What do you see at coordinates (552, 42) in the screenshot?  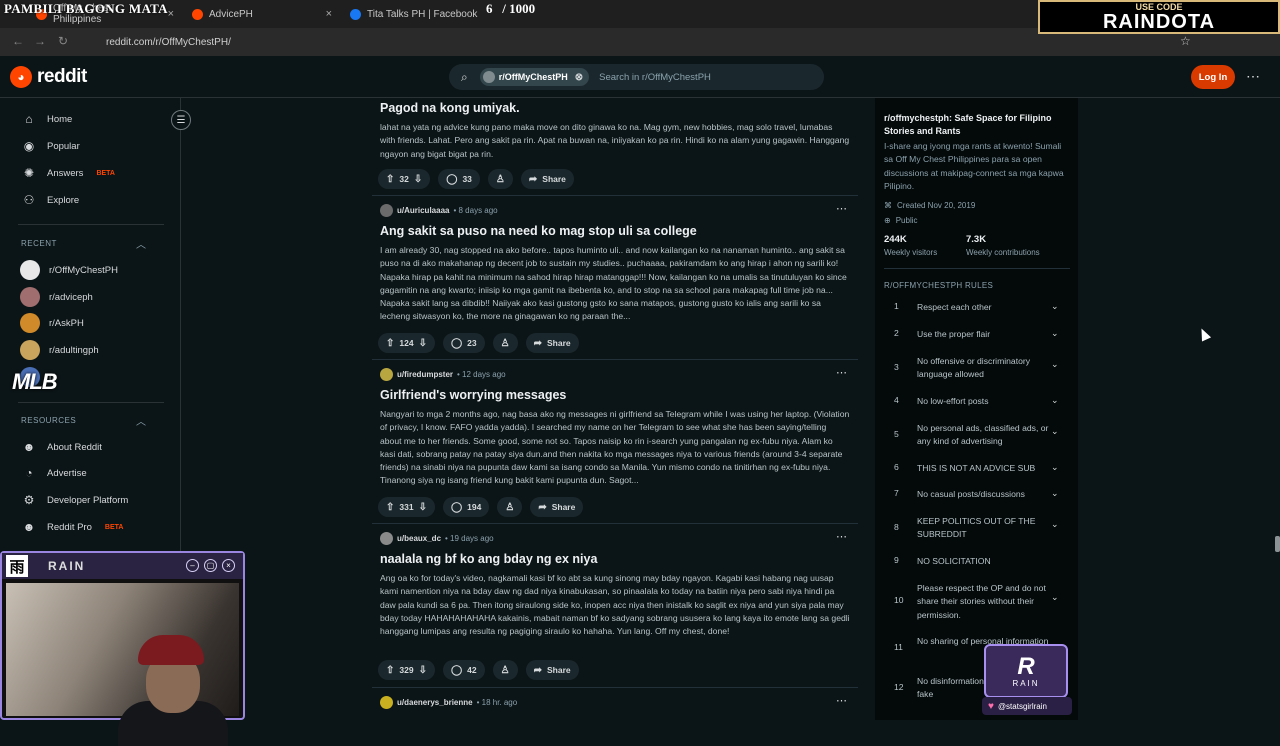 I see `address-bar: reddit.com/r/OffMyChestPH/` at bounding box center [552, 42].